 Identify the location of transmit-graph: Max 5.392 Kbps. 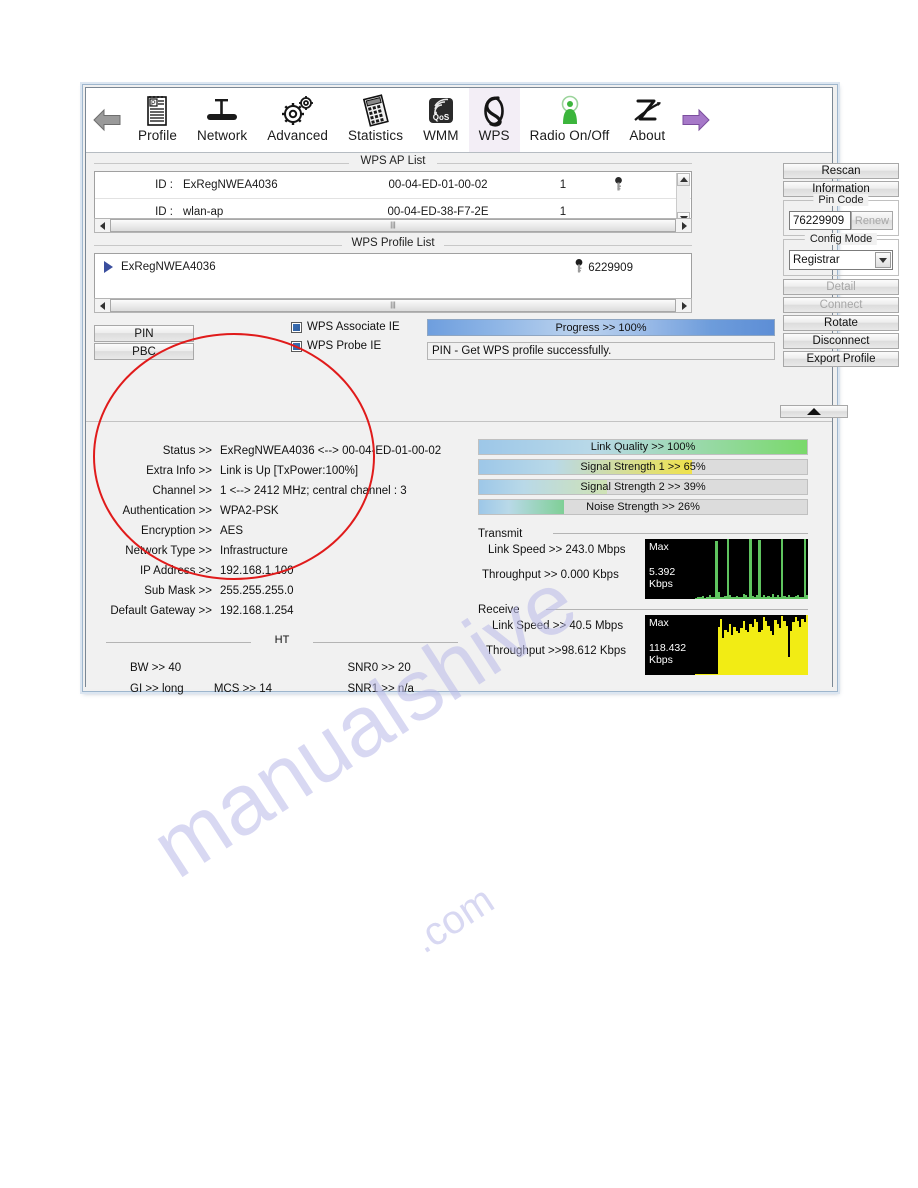
(726, 569).